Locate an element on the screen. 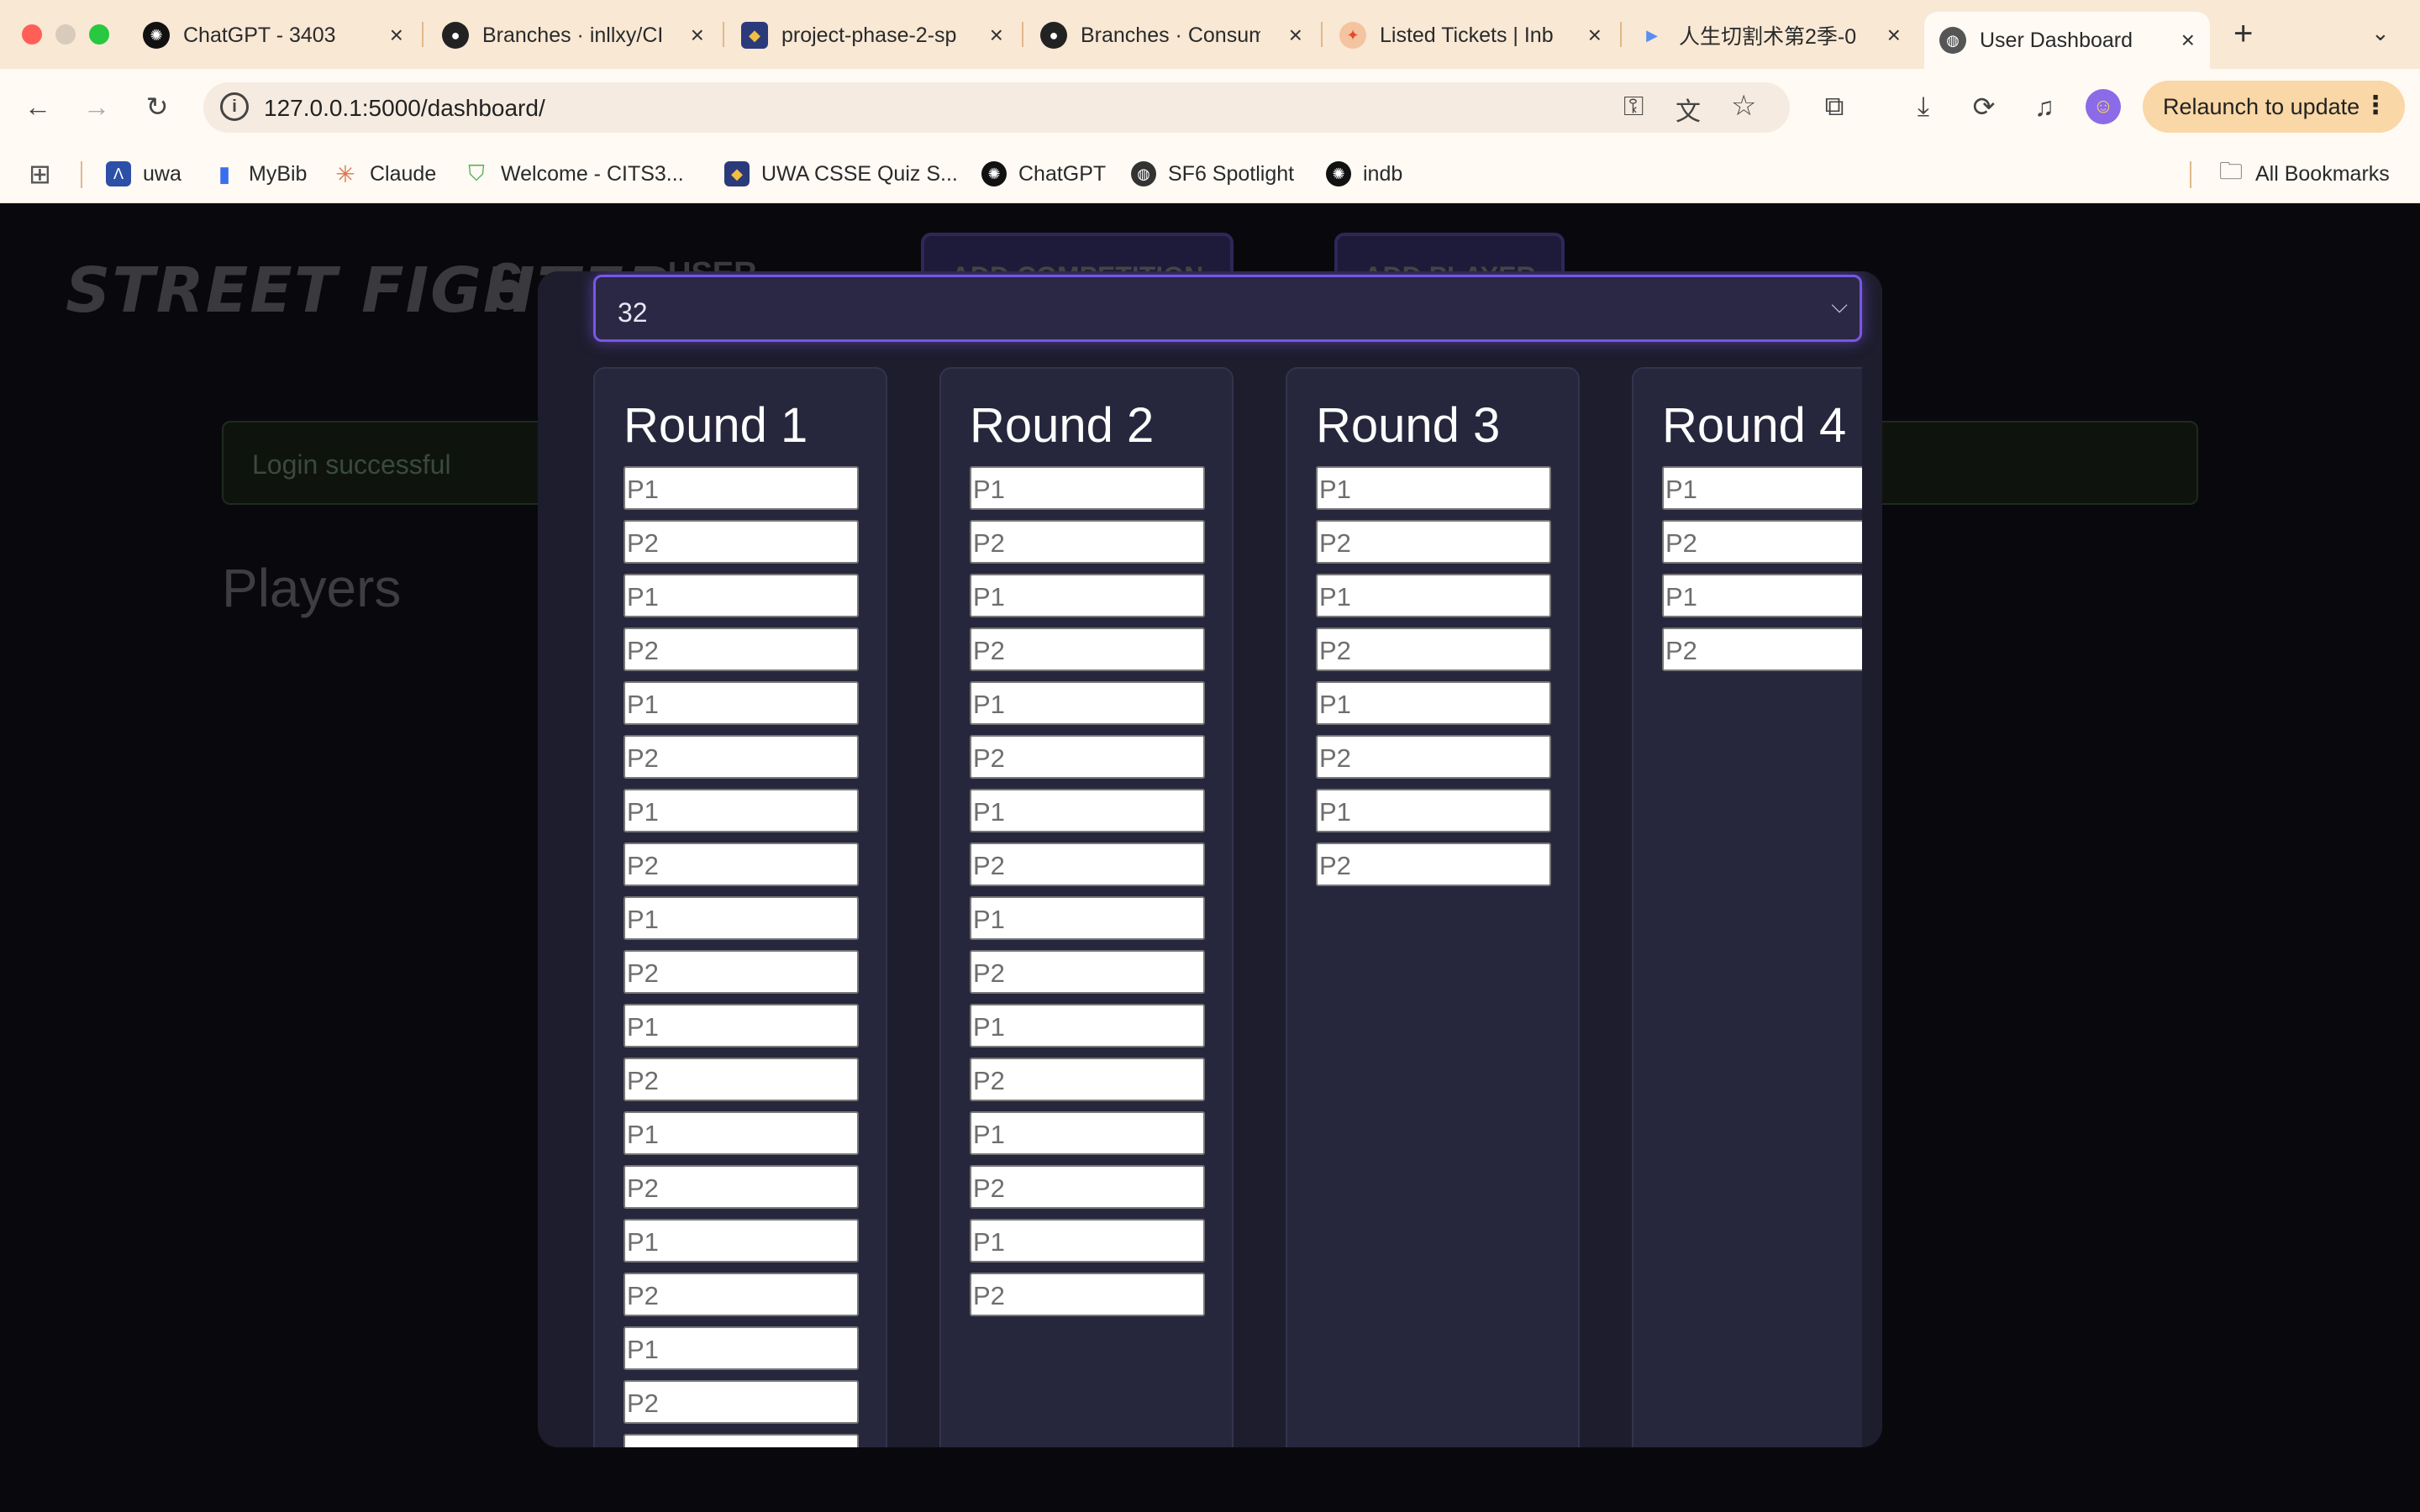  tab-user-dashboard: ◍ User Dashboard × is located at coordinates (2067, 40).